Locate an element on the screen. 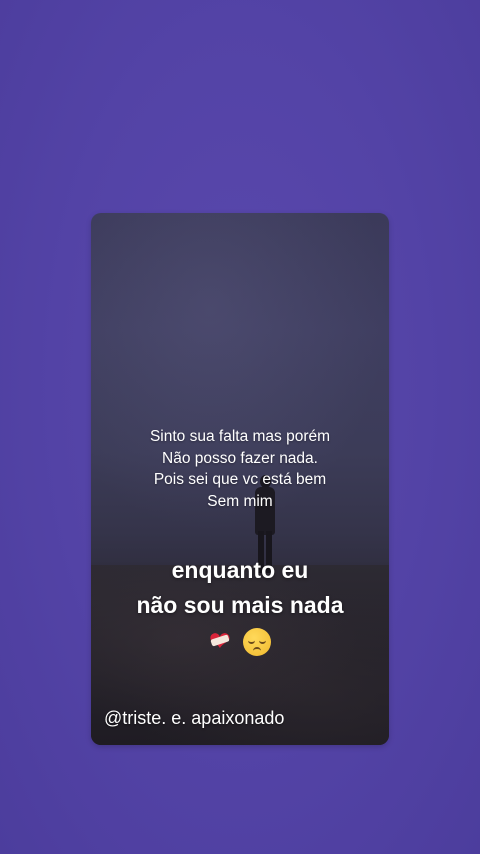 This screenshot has width=480, height=854. caption-line: Sinto sua falta mas porém is located at coordinates (240, 436).